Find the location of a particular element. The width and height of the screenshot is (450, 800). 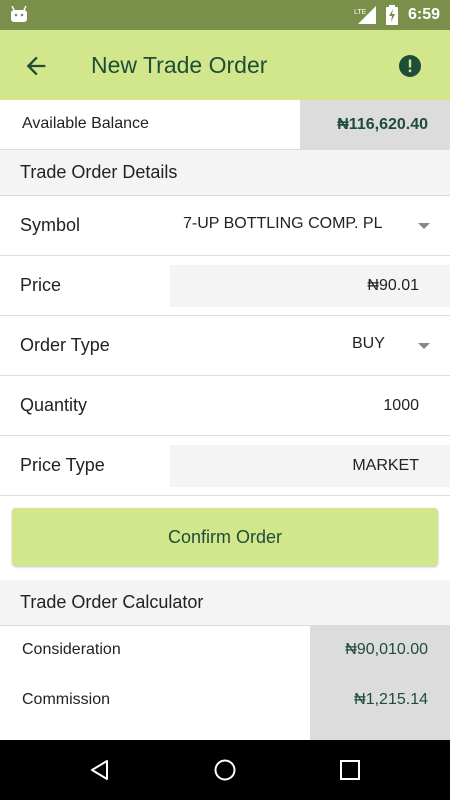

calculator-row-commission: Commission ₦1,215.14 is located at coordinates (225, 701).